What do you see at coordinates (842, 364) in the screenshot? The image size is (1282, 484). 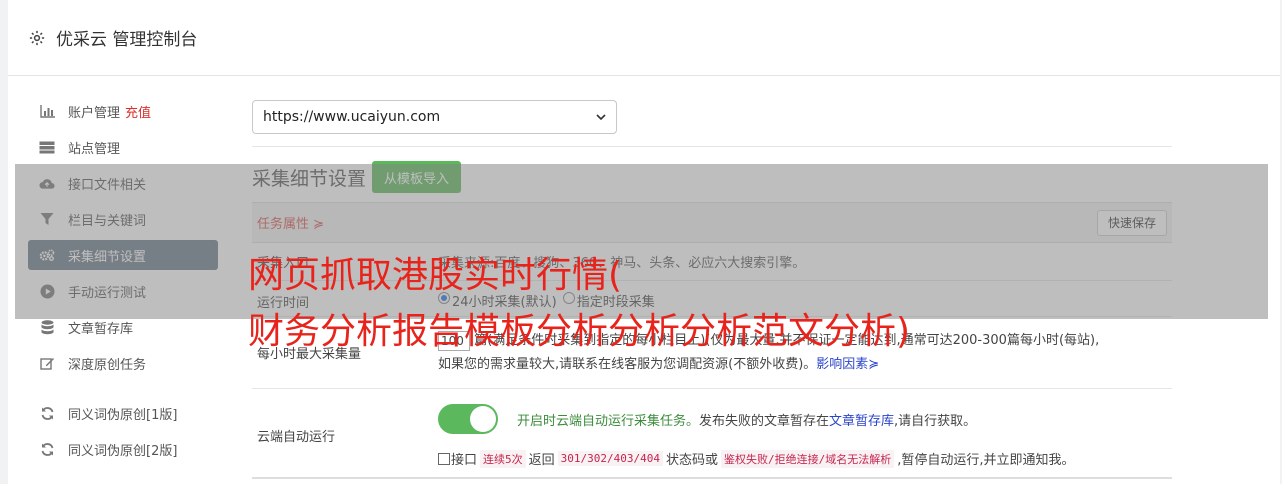 I see `impact-factors-link: 影响因素` at bounding box center [842, 364].